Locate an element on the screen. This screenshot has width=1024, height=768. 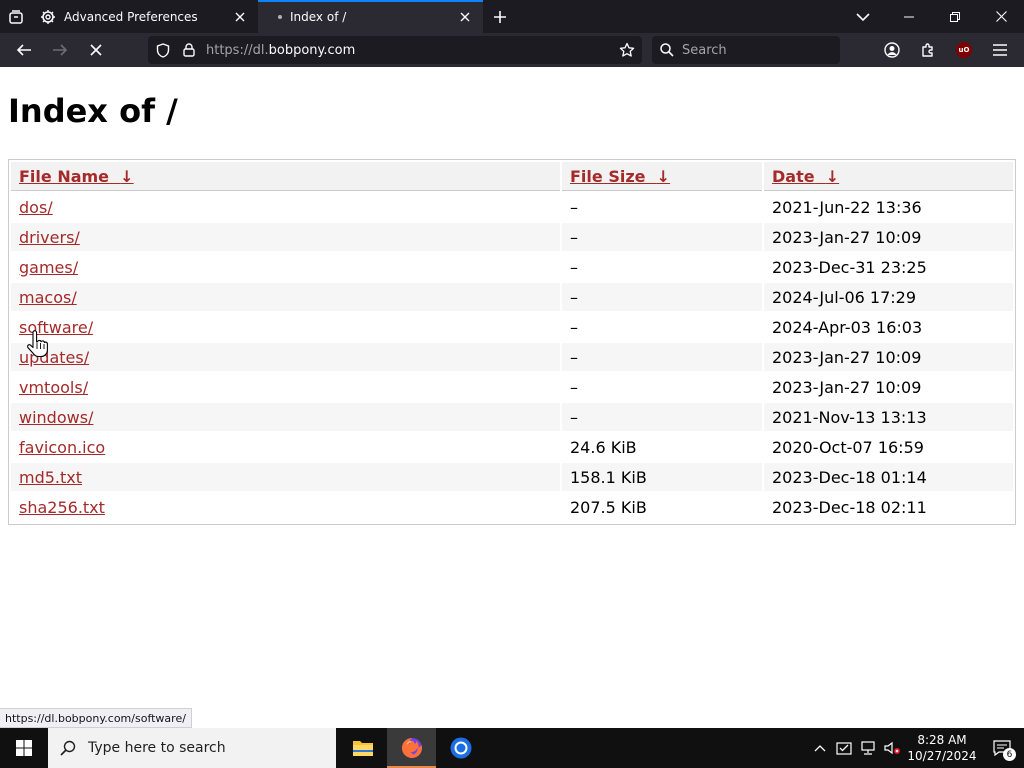
cell-date: 2021-Jun-22 13:36 is located at coordinates (888, 207).